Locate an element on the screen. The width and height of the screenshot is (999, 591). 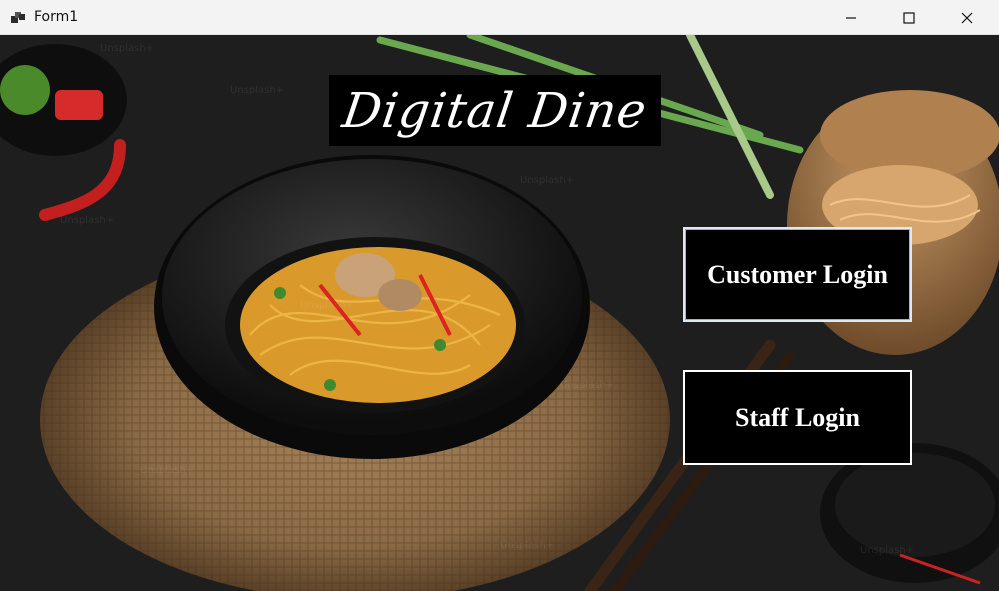
maximize-button is located at coordinates (909, 17).